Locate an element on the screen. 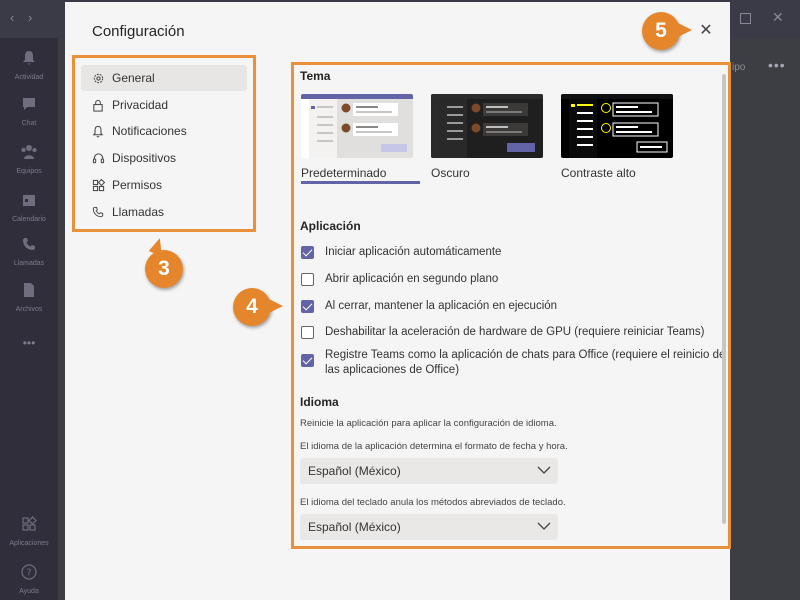 This screenshot has width=800, height=600. files-icon is located at coordinates (29, 292).